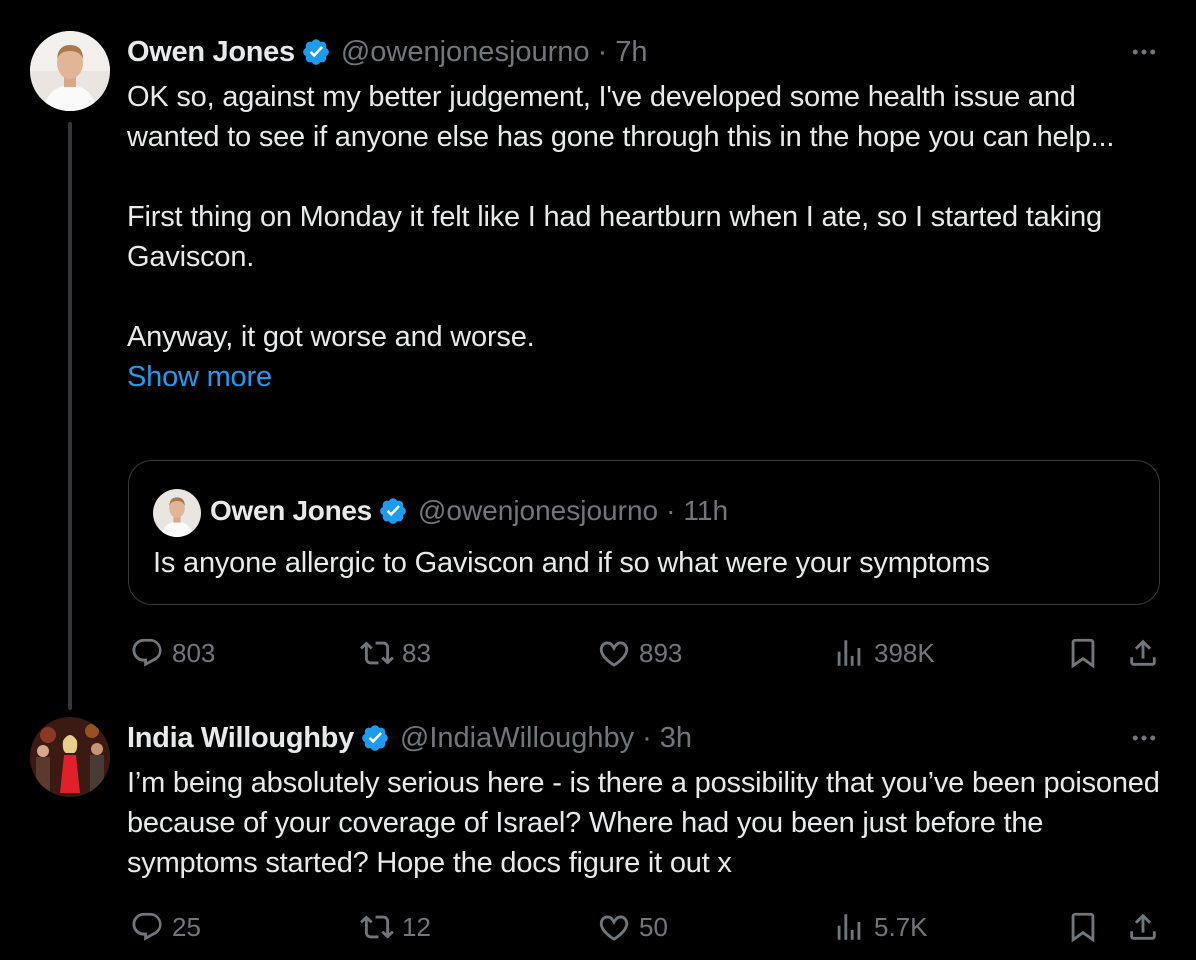 This screenshot has height=960, width=1196. Describe the element at coordinates (70, 71) in the screenshot. I see `avatar-owen-jones` at that location.